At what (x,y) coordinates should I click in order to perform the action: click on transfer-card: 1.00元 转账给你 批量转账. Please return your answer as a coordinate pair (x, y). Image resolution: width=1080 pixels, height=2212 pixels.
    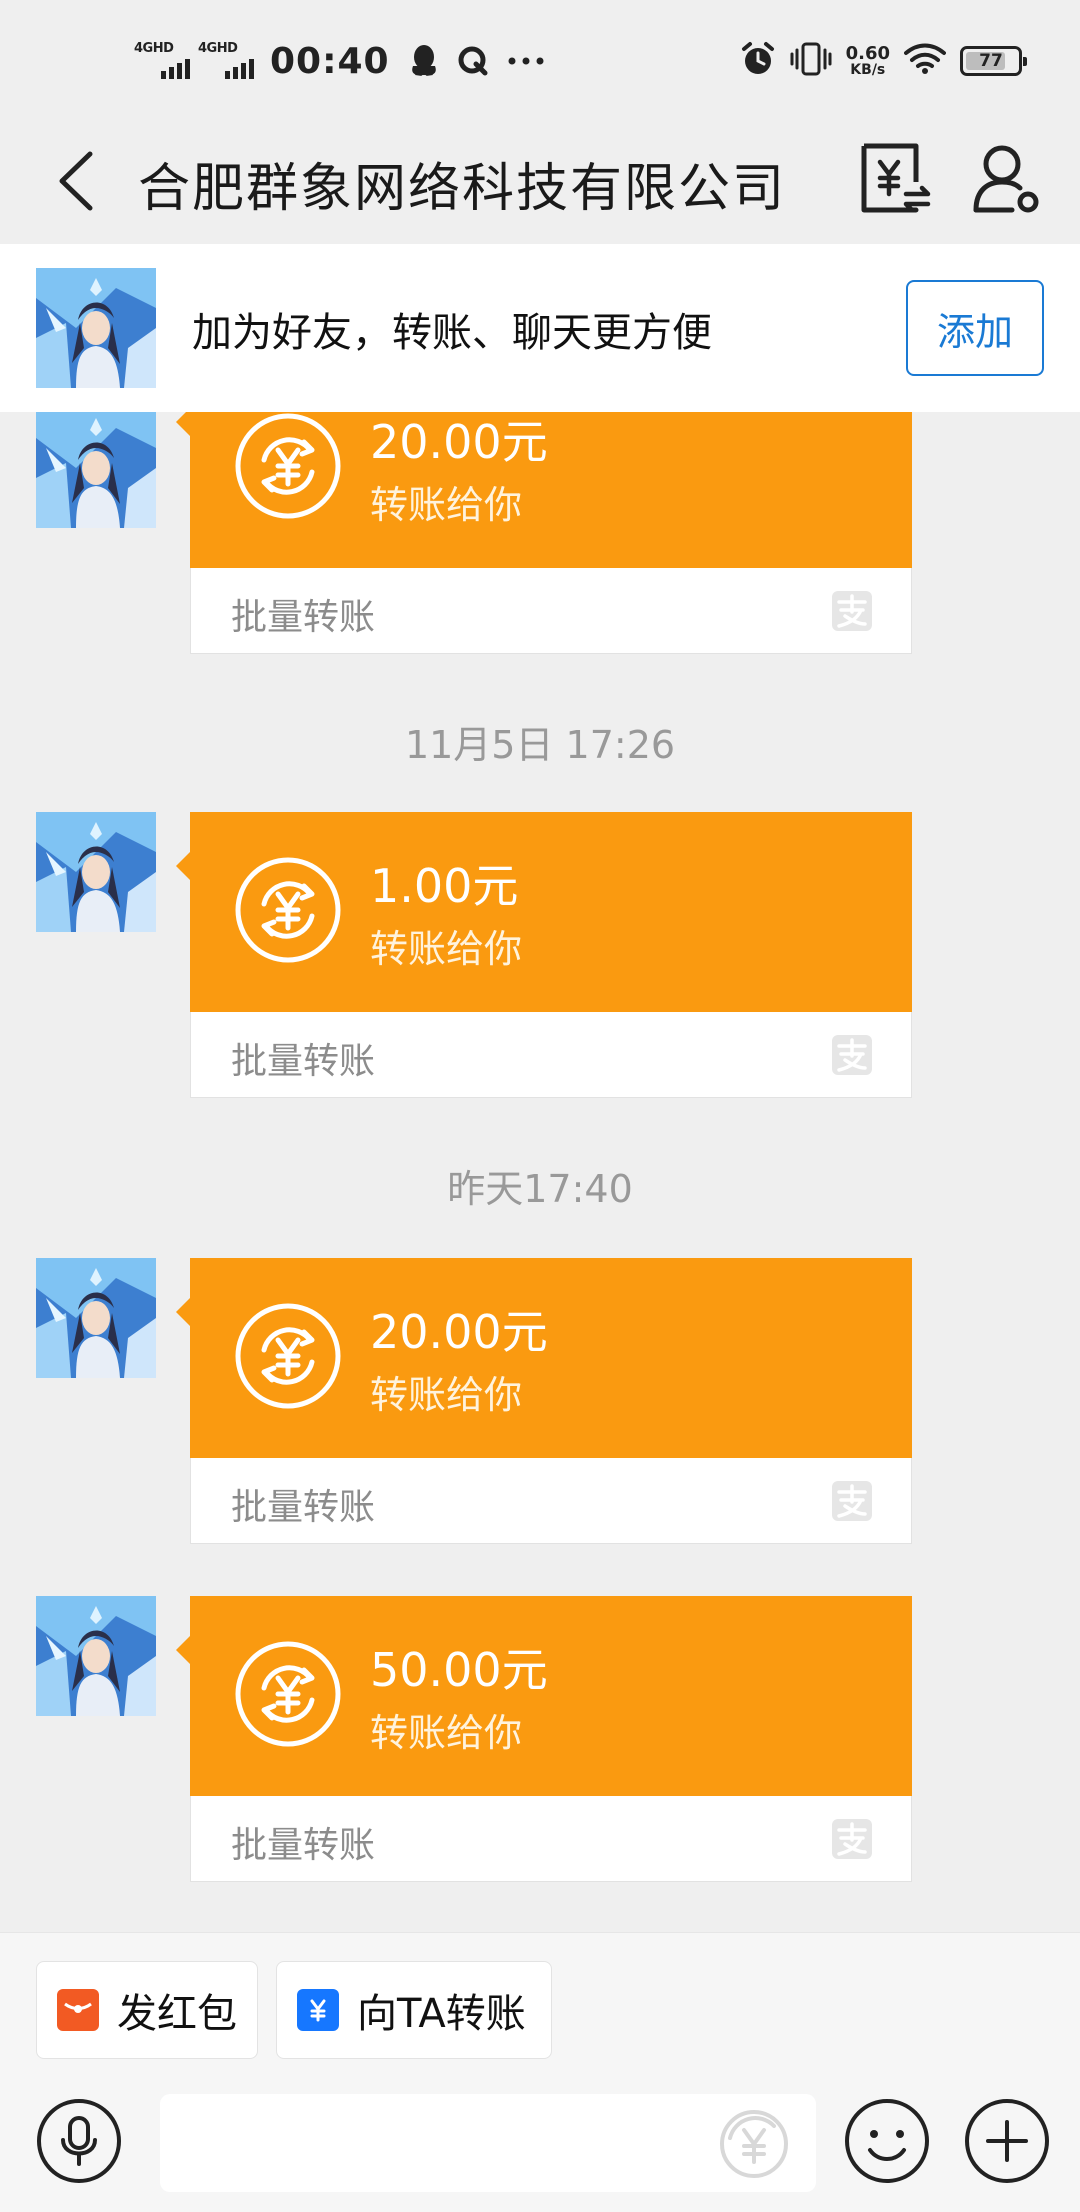
    Looking at the image, I should click on (544, 955).